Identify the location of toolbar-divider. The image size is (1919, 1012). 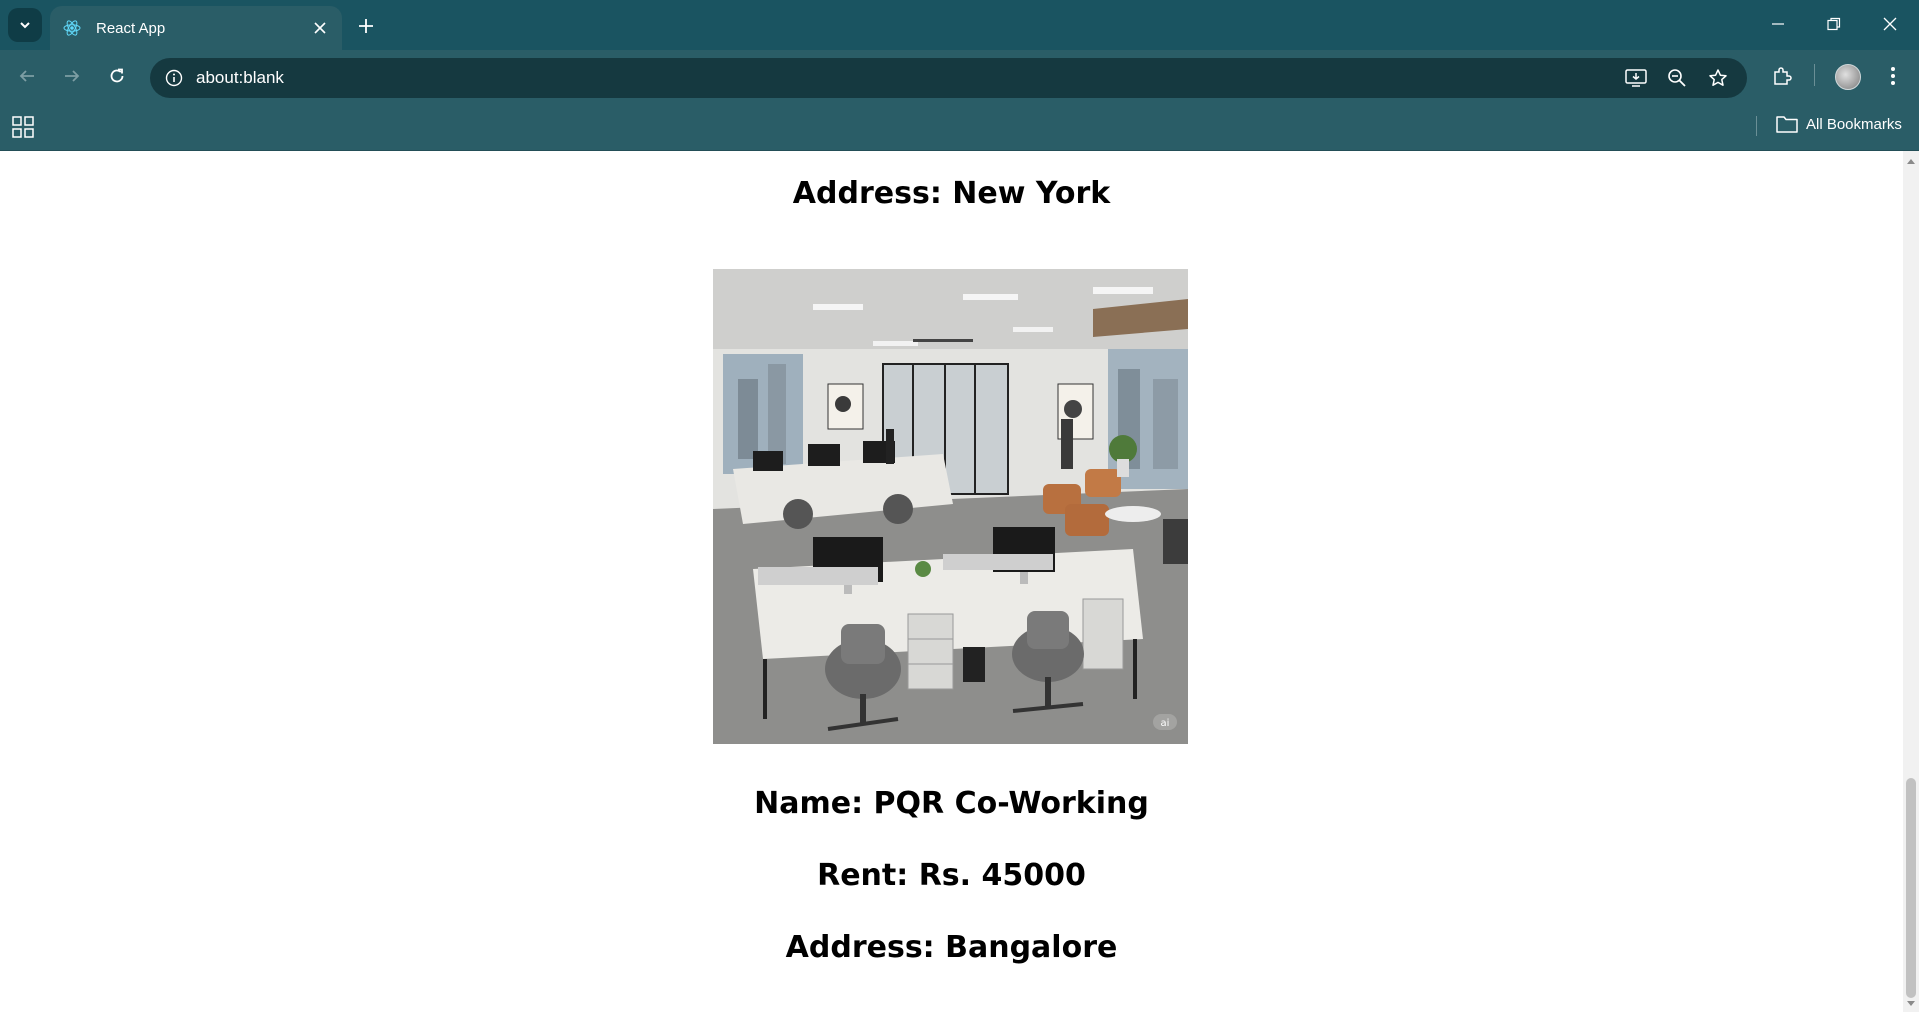
(1814, 75).